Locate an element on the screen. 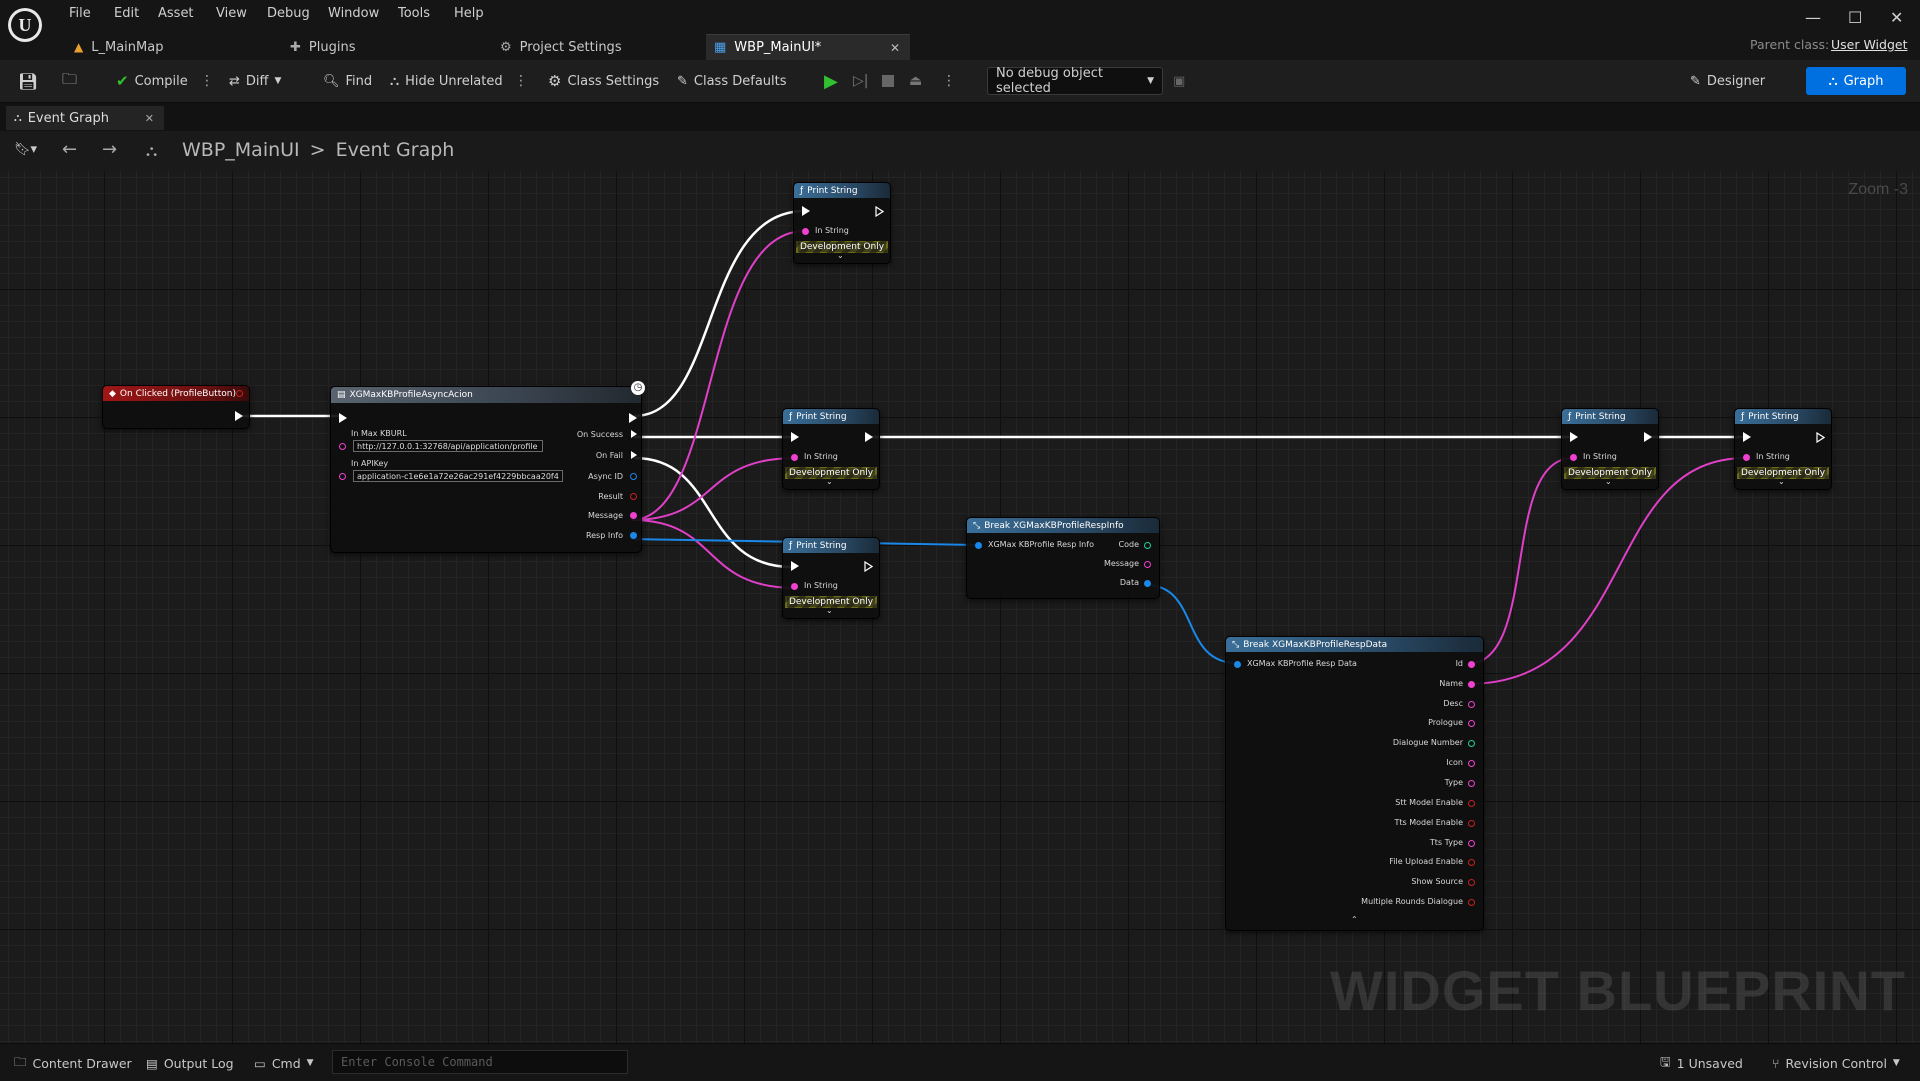 This screenshot has width=1920, height=1081. step-button: ▷| is located at coordinates (860, 81).